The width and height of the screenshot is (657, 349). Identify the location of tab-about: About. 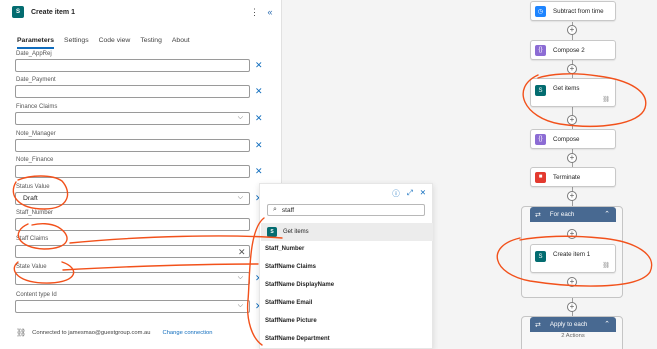
(181, 43).